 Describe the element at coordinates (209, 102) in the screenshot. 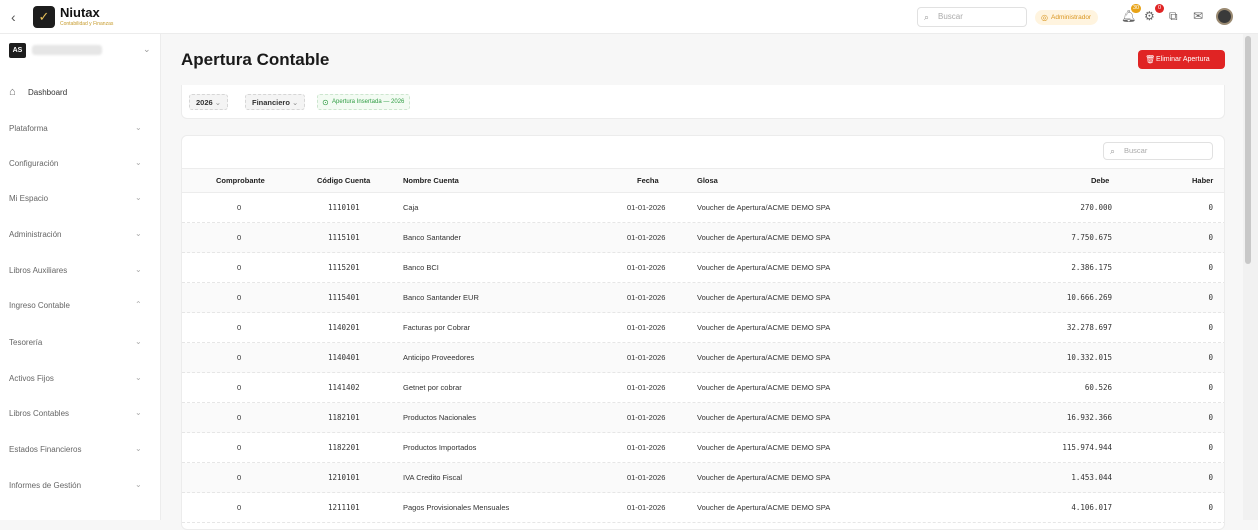

I see `year-select: 2026 ⌄` at that location.